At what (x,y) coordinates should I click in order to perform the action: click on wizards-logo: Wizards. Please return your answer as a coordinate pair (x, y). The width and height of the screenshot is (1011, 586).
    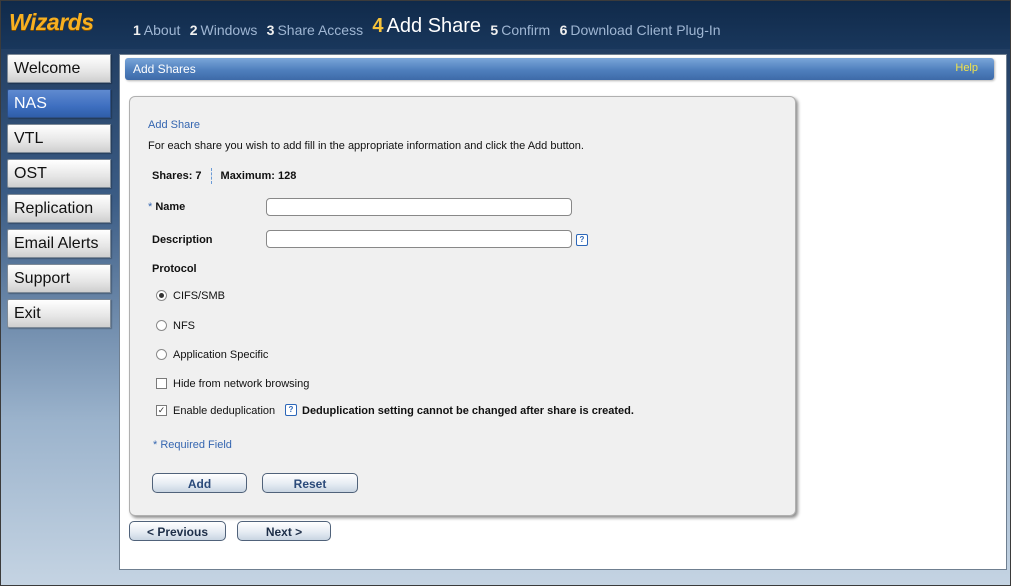
    Looking at the image, I should click on (51, 22).